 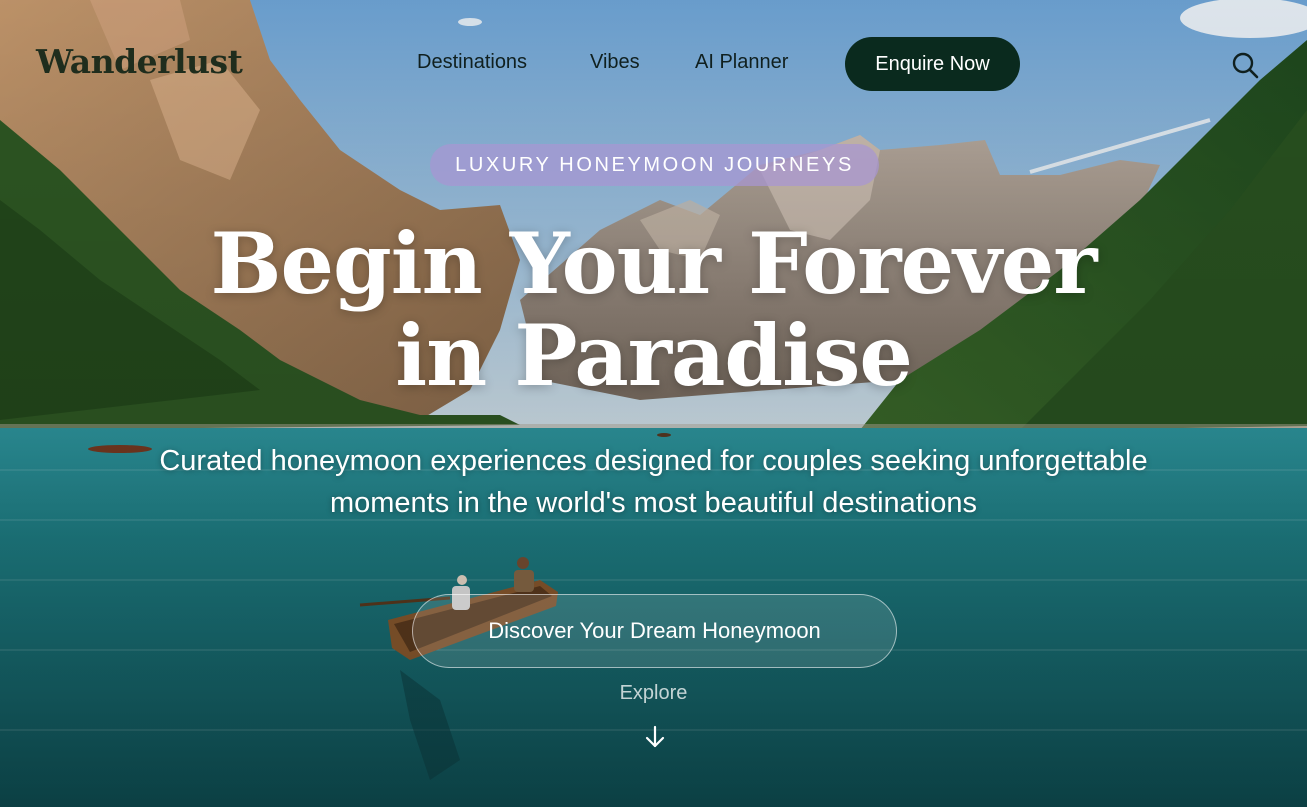 What do you see at coordinates (741, 62) in the screenshot?
I see `nav-link-ai-planner: AI Planner` at bounding box center [741, 62].